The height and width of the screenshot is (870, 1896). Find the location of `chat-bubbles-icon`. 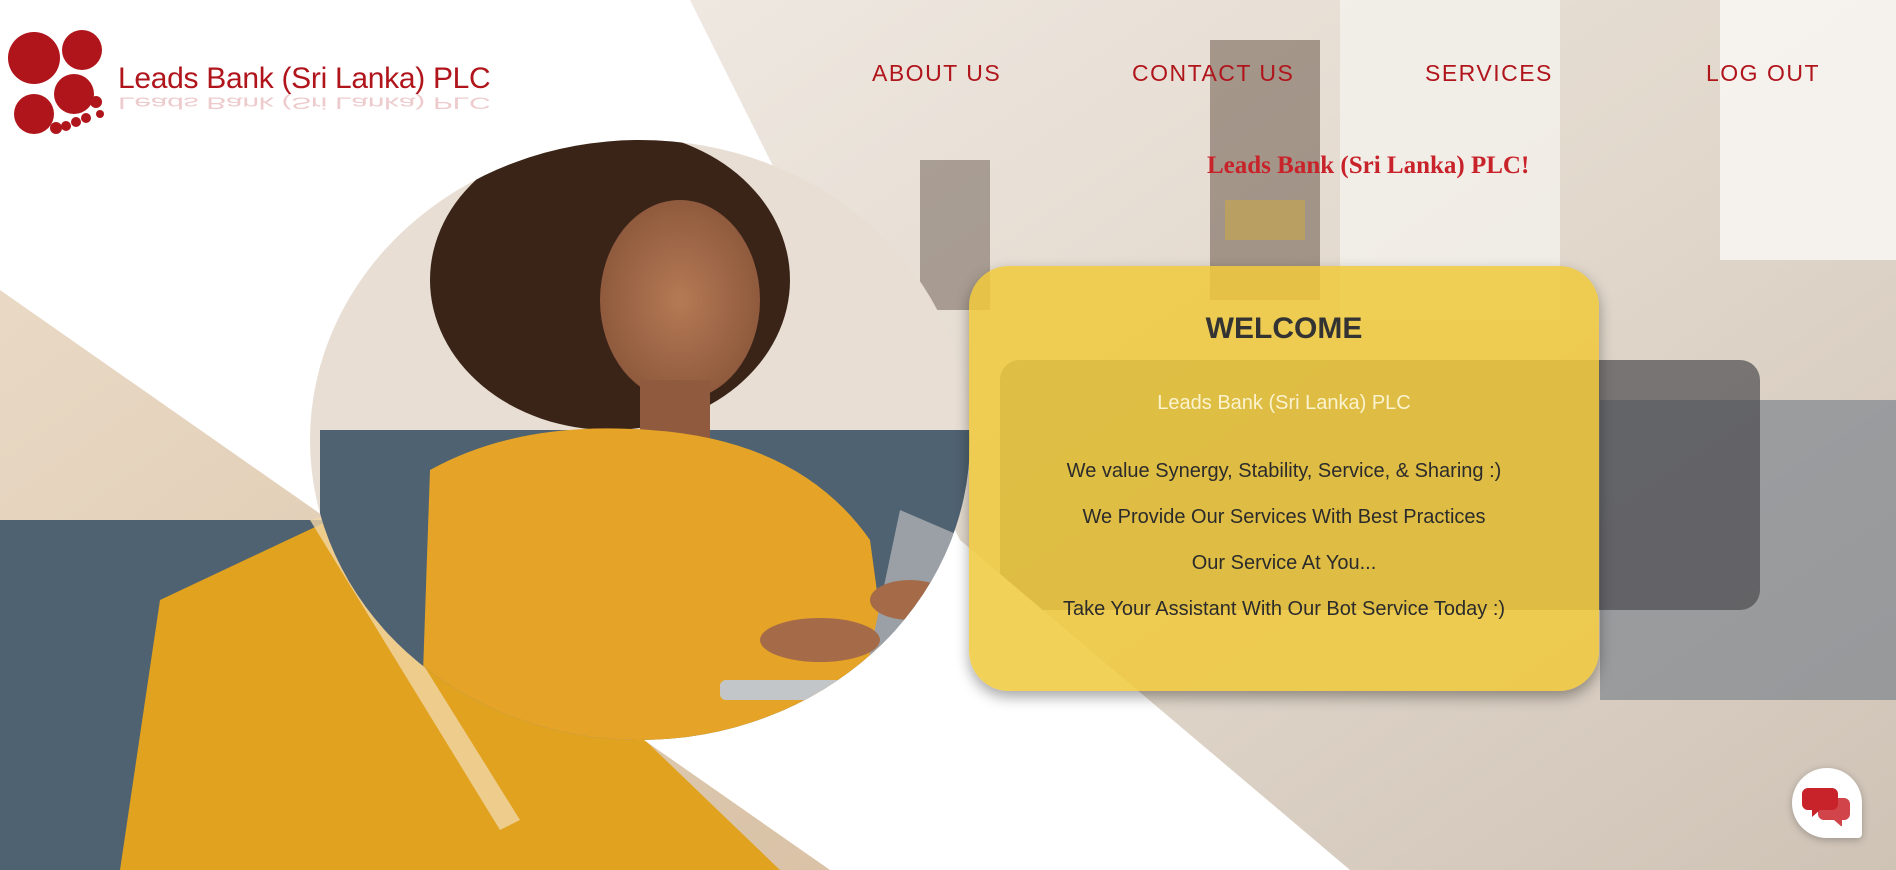

chat-bubbles-icon is located at coordinates (1826, 807).